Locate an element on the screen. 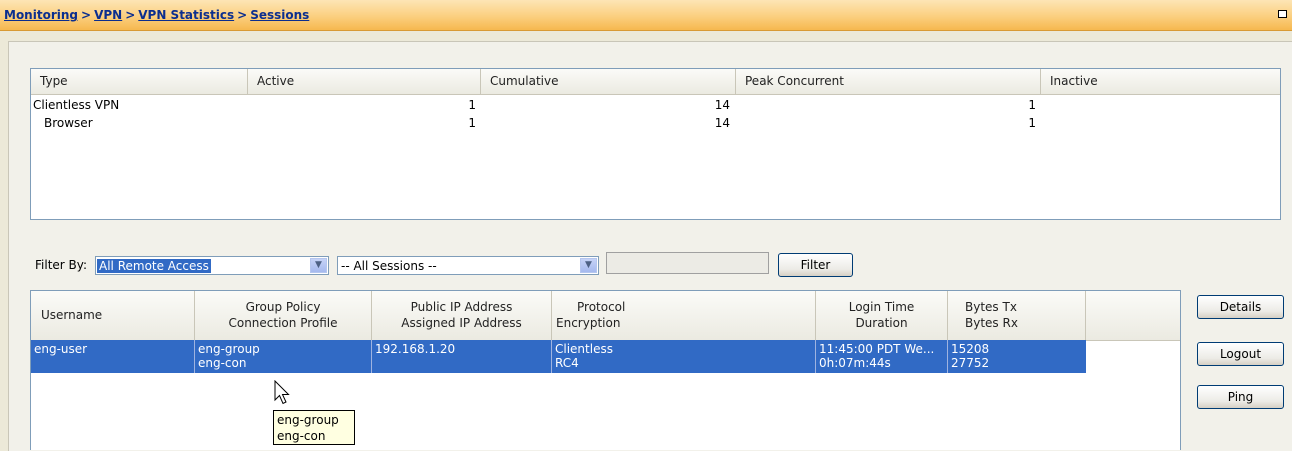 The image size is (1292, 451). cell-username: eng-user is located at coordinates (113, 356).